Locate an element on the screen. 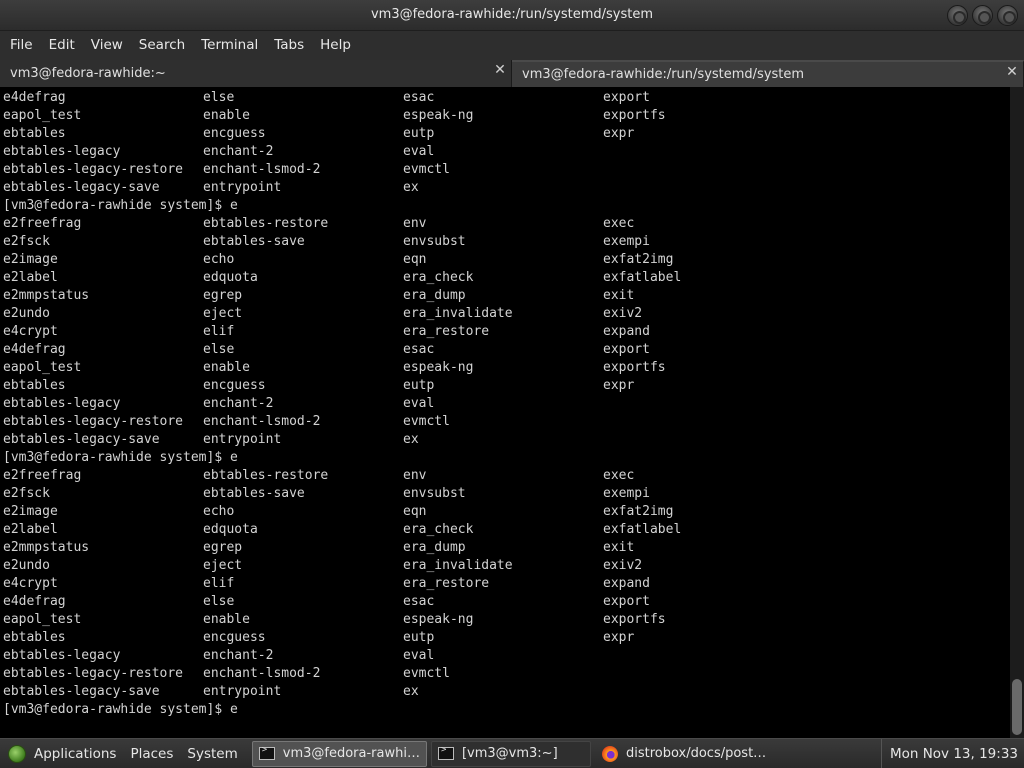 This screenshot has width=1024, height=768. tab-label: vm3@fedora-rawhide:/run/systemd/system is located at coordinates (663, 74).